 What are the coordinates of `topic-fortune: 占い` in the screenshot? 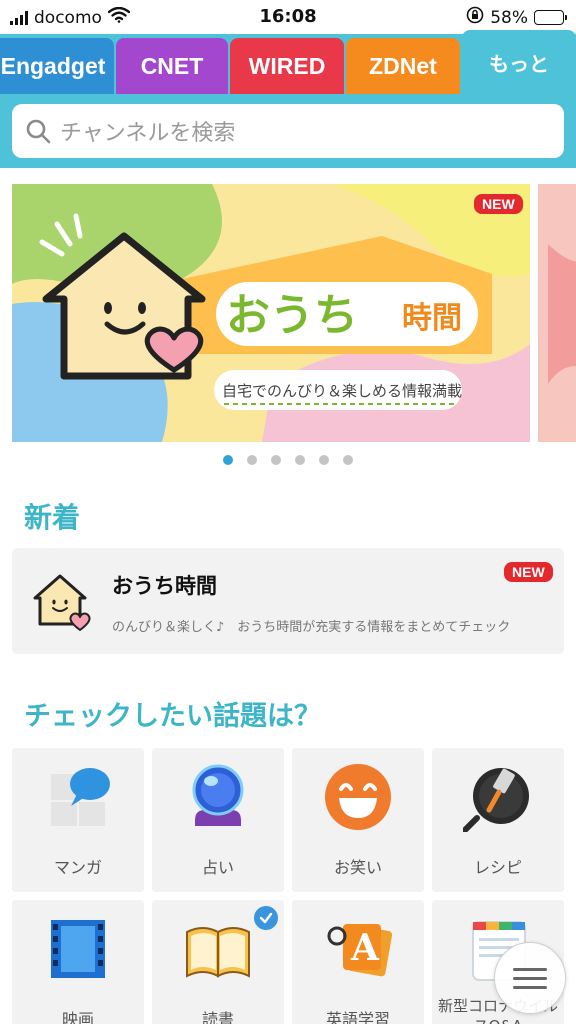 It's located at (218, 820).